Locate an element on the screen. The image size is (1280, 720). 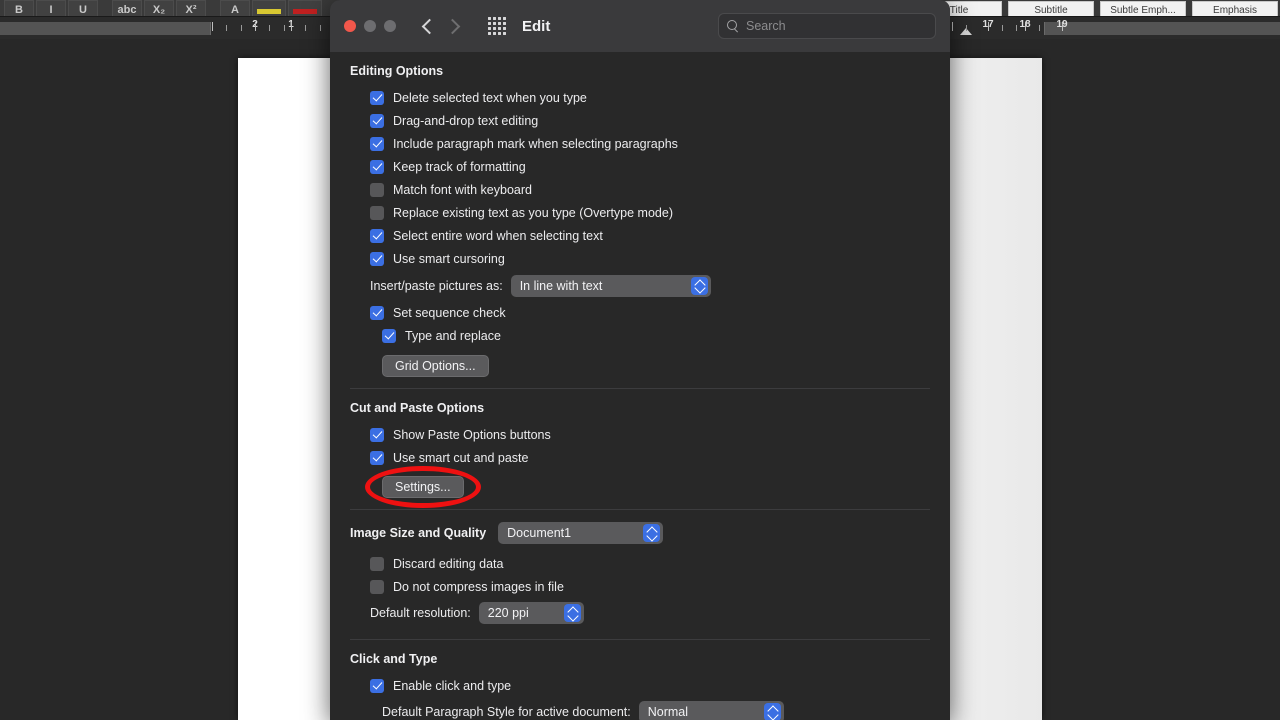
subscript-button: X₂ is located at coordinates (159, 8).